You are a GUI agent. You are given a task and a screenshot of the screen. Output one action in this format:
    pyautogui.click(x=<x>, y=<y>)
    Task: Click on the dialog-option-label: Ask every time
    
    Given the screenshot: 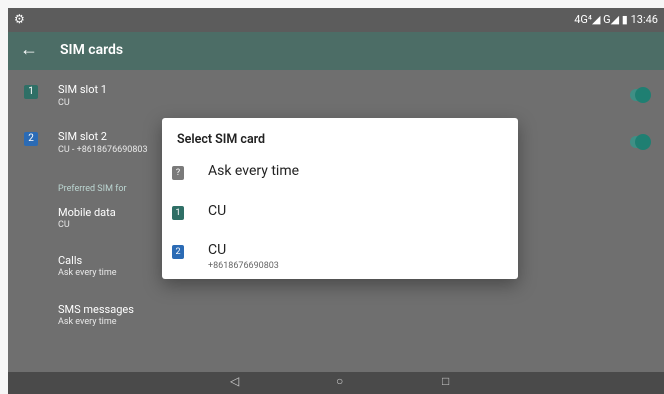 What is the action you would take?
    pyautogui.click(x=254, y=171)
    